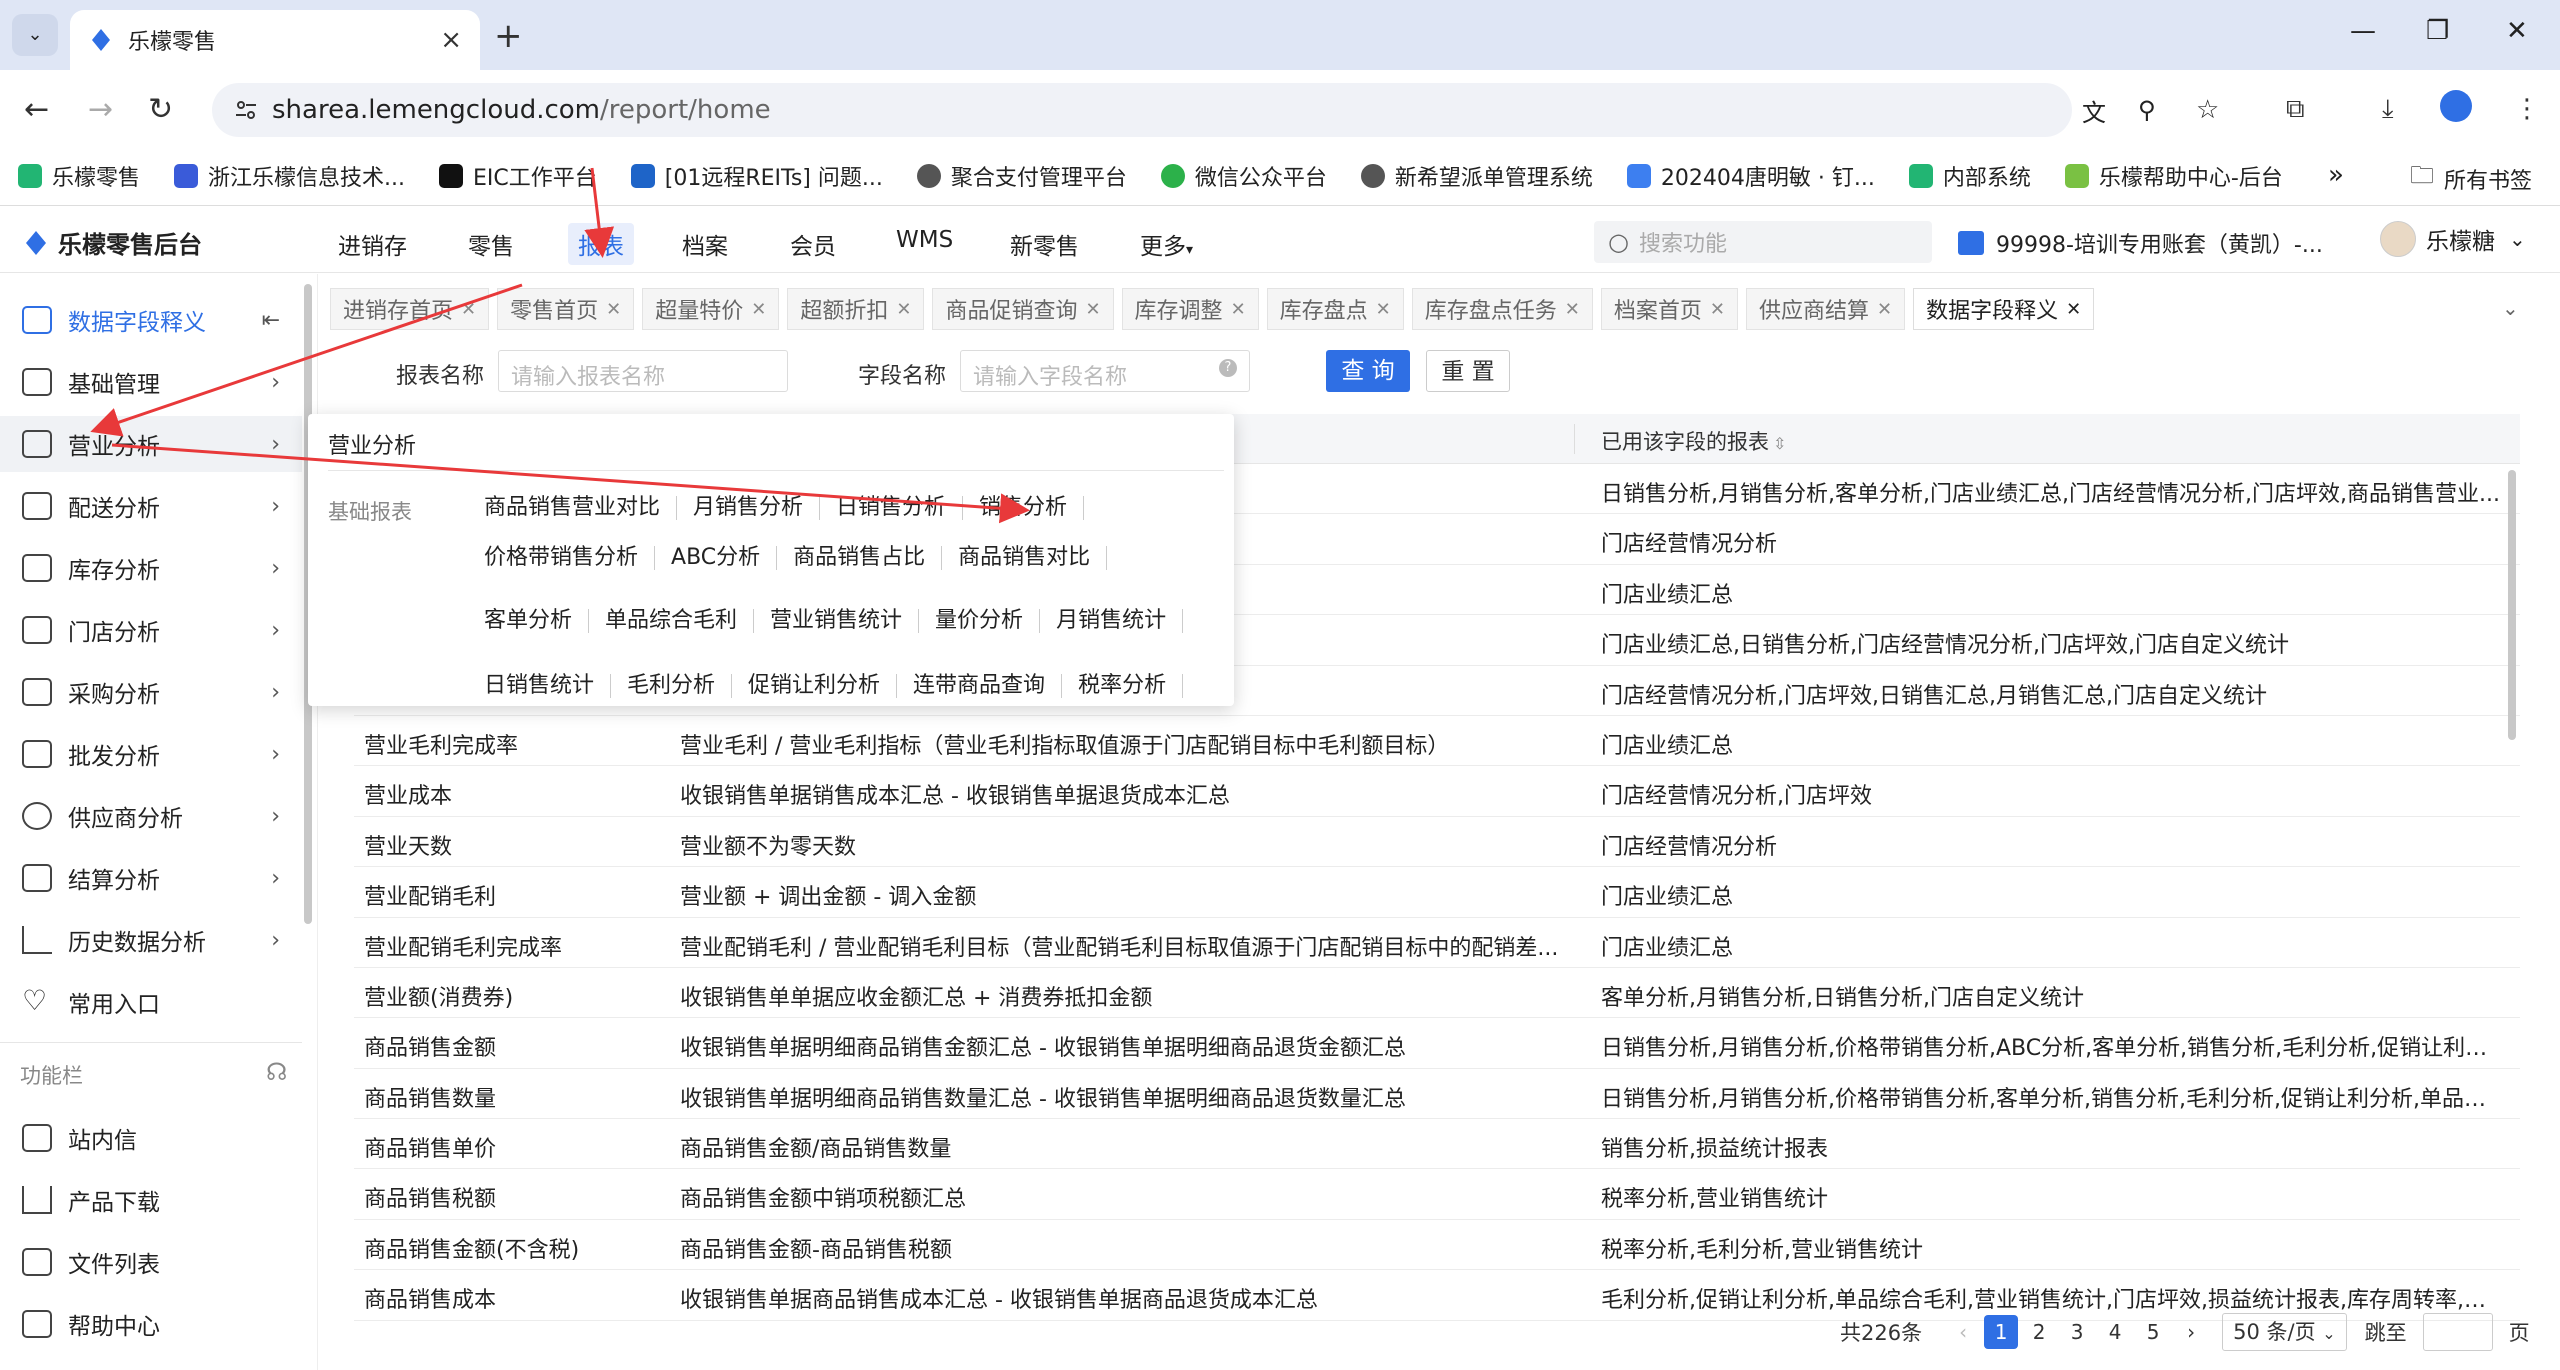 This screenshot has height=1370, width=2560. I want to click on menu-item: 客单分析, so click(537, 621).